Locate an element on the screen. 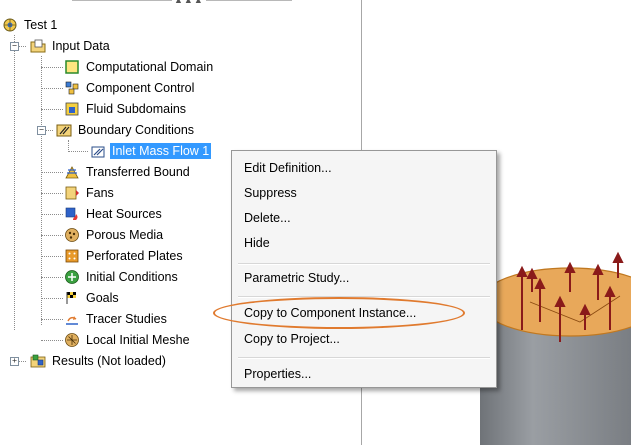 The image size is (631, 445). heat-source-icon is located at coordinates (71, 213).